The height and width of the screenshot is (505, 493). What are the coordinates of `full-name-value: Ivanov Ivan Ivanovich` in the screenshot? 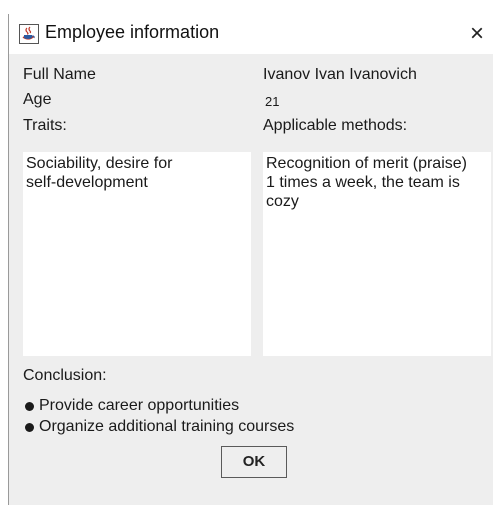 It's located at (340, 74).